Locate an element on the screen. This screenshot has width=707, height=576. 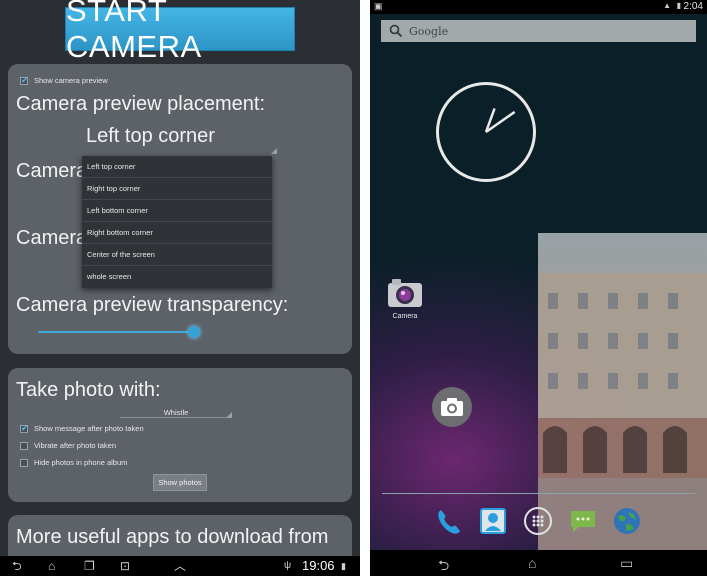
notification-icon: ▣ is located at coordinates (378, 6).